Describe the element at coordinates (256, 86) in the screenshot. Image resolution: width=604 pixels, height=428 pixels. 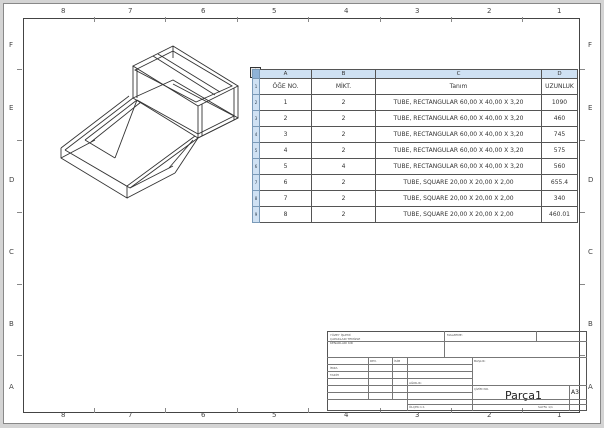
I see `row-number: 1` at that location.